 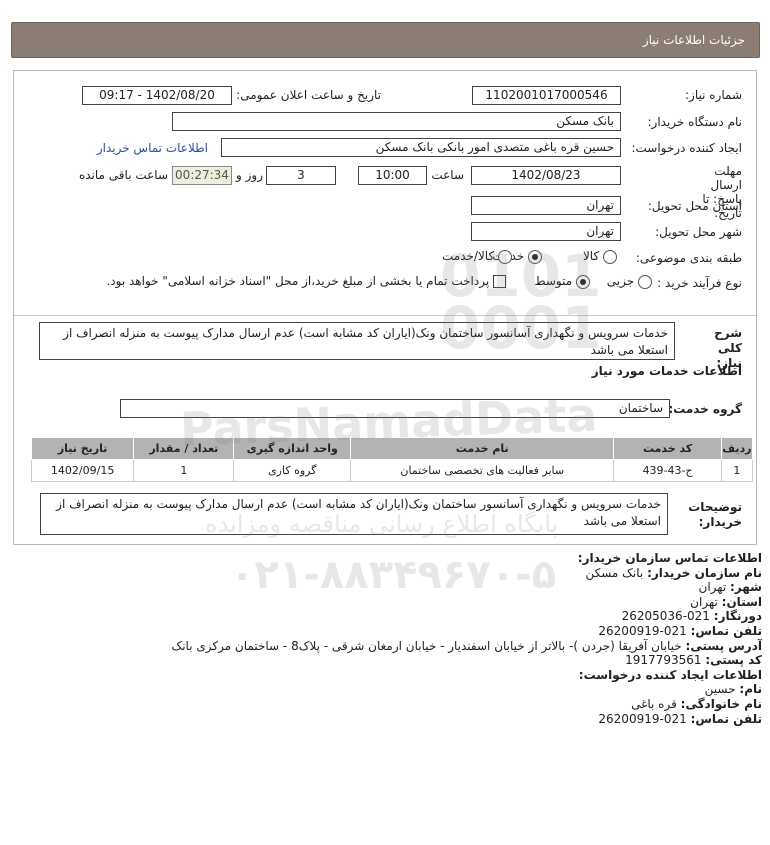 I want to click on org-label: نام سازمان خریدار:, so click(x=704, y=572).